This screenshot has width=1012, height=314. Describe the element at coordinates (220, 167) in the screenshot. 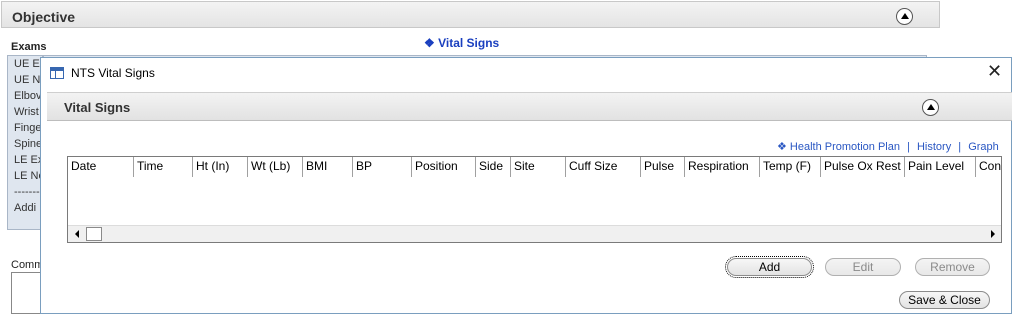

I see `column-header-height: Ht (In)` at that location.